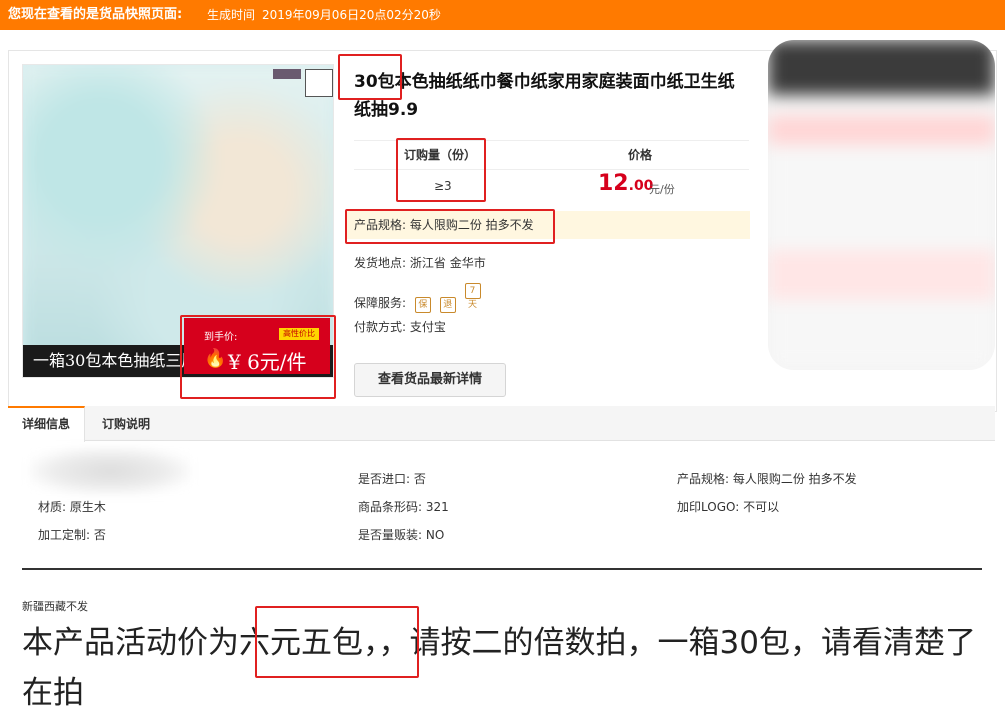 The width and height of the screenshot is (1005, 718). I want to click on blurred-side-panel-content, so click(881, 205).